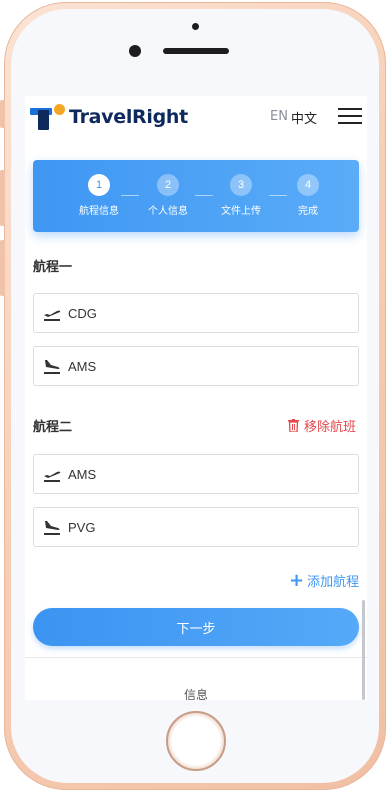  I want to click on step-label: 完成, so click(308, 211).